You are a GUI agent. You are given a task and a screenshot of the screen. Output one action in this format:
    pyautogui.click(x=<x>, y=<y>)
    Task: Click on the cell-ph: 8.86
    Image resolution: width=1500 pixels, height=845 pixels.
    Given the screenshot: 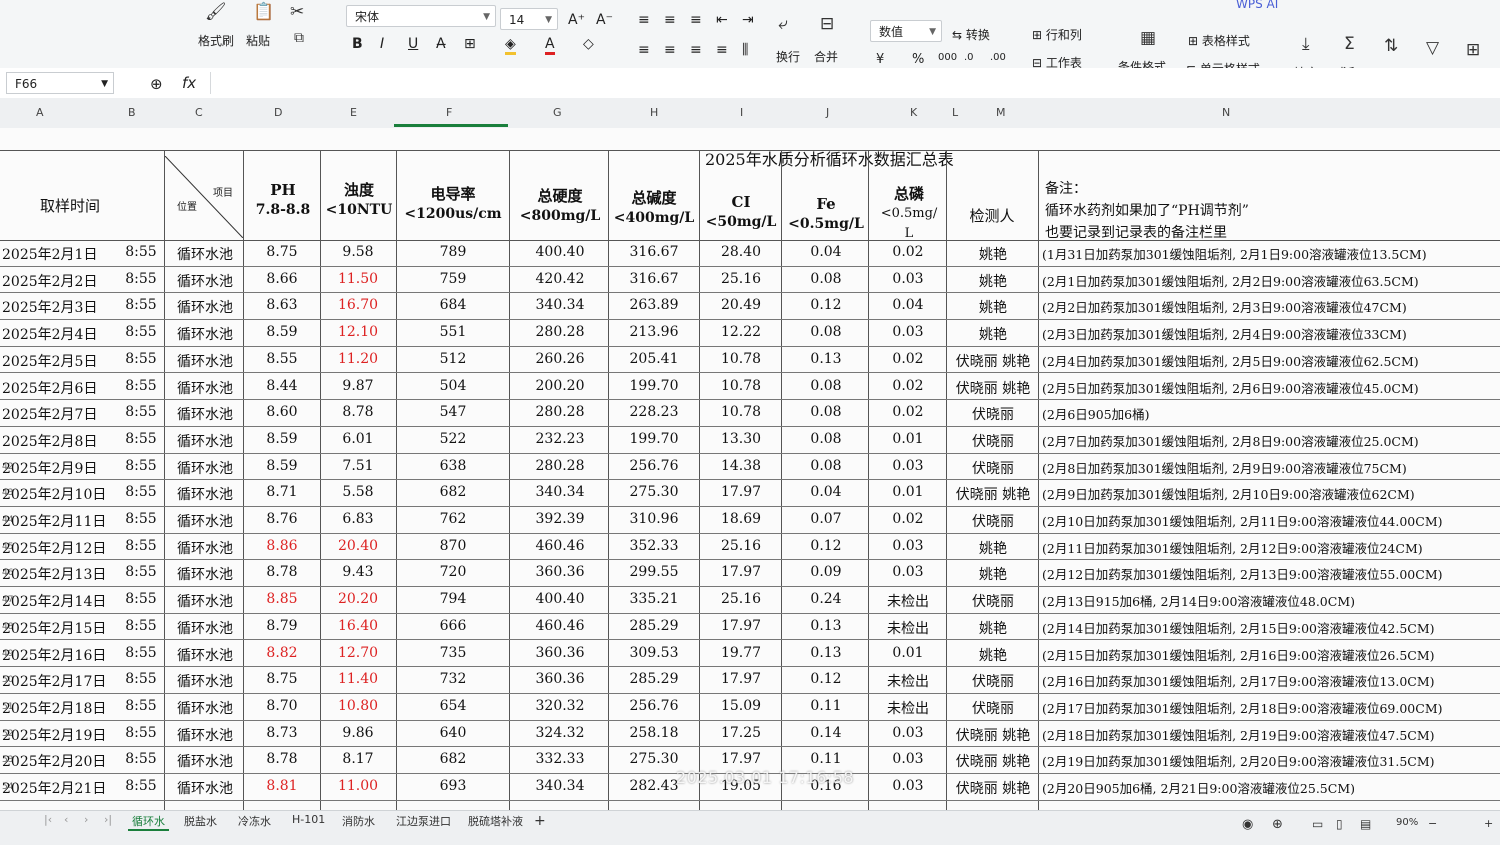 What is the action you would take?
    pyautogui.click(x=282, y=546)
    